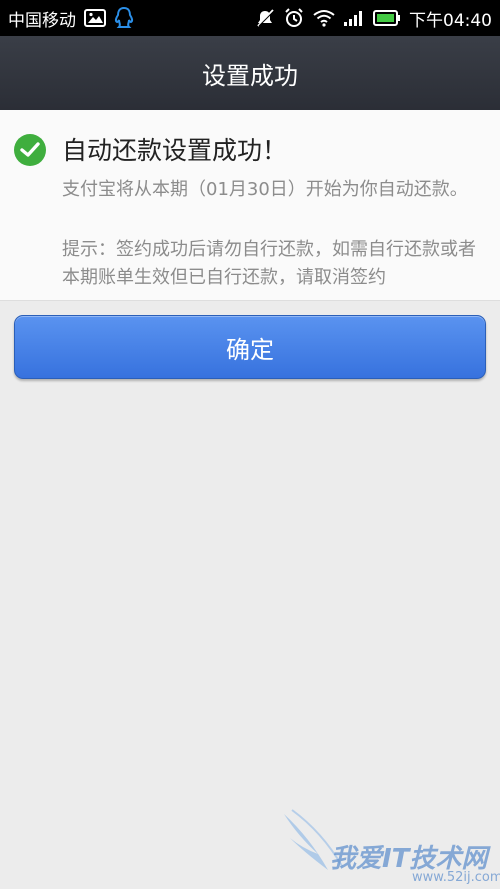  What do you see at coordinates (456, 877) in the screenshot?
I see `watermark-url: www.52ij.com` at bounding box center [456, 877].